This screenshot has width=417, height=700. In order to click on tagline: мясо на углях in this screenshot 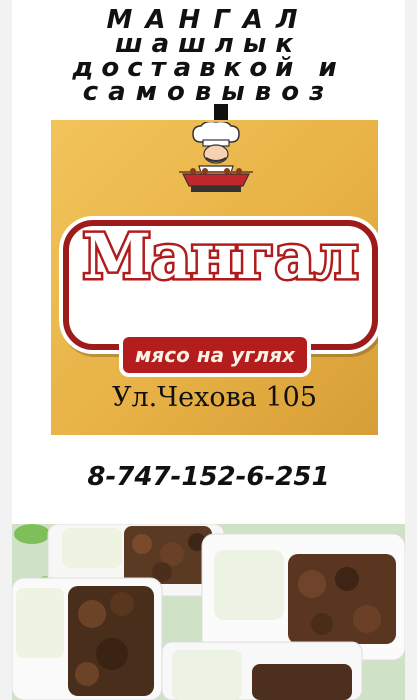, I will do `click(215, 355)`.